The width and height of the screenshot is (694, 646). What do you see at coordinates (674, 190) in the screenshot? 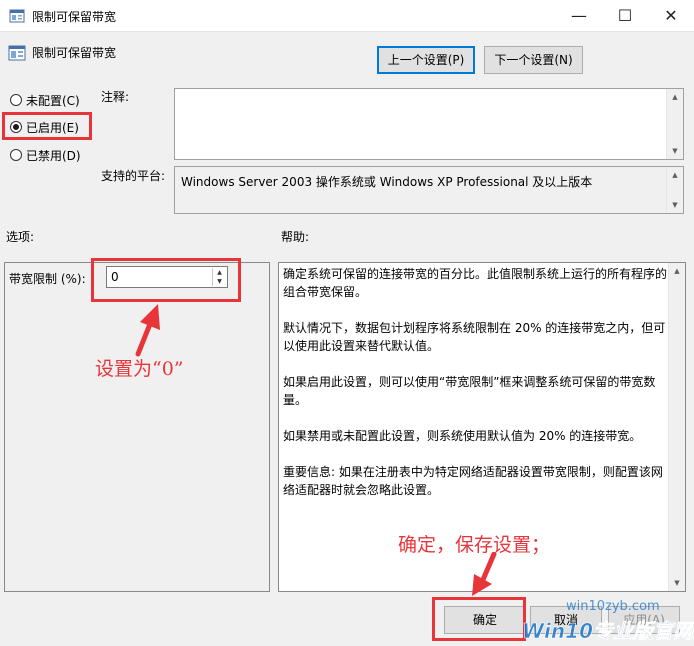
I see `platform-scrollbar: ▲ ▼` at bounding box center [674, 190].